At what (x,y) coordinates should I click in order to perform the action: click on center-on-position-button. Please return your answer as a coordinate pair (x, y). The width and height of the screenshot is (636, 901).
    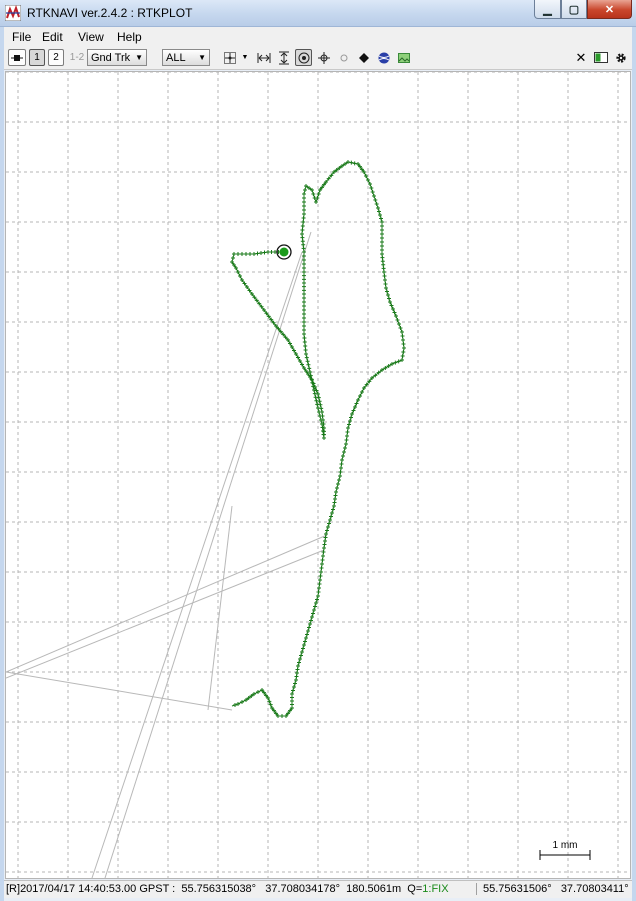
    Looking at the image, I should click on (303, 57).